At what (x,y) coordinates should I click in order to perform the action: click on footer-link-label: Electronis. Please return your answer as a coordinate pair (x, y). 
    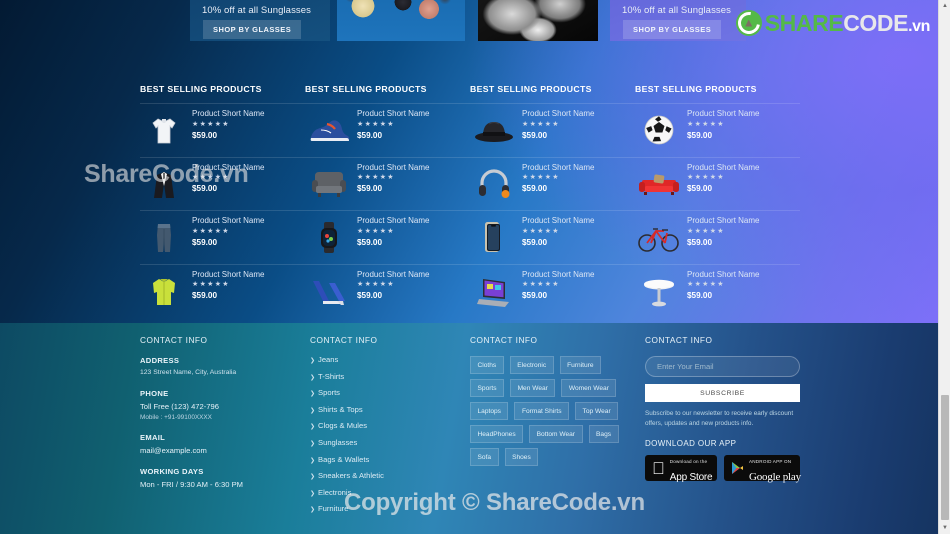
    Looking at the image, I should click on (335, 492).